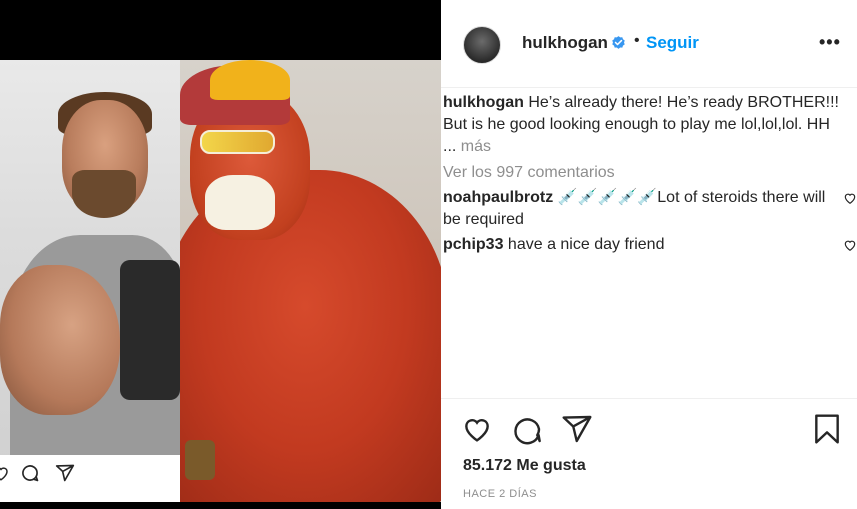  I want to click on bookmark-icon, so click(827, 429).